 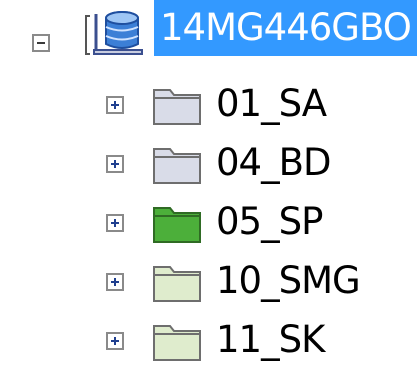 What do you see at coordinates (269, 221) in the screenshot?
I see `tree-item-label: 05_SP` at bounding box center [269, 221].